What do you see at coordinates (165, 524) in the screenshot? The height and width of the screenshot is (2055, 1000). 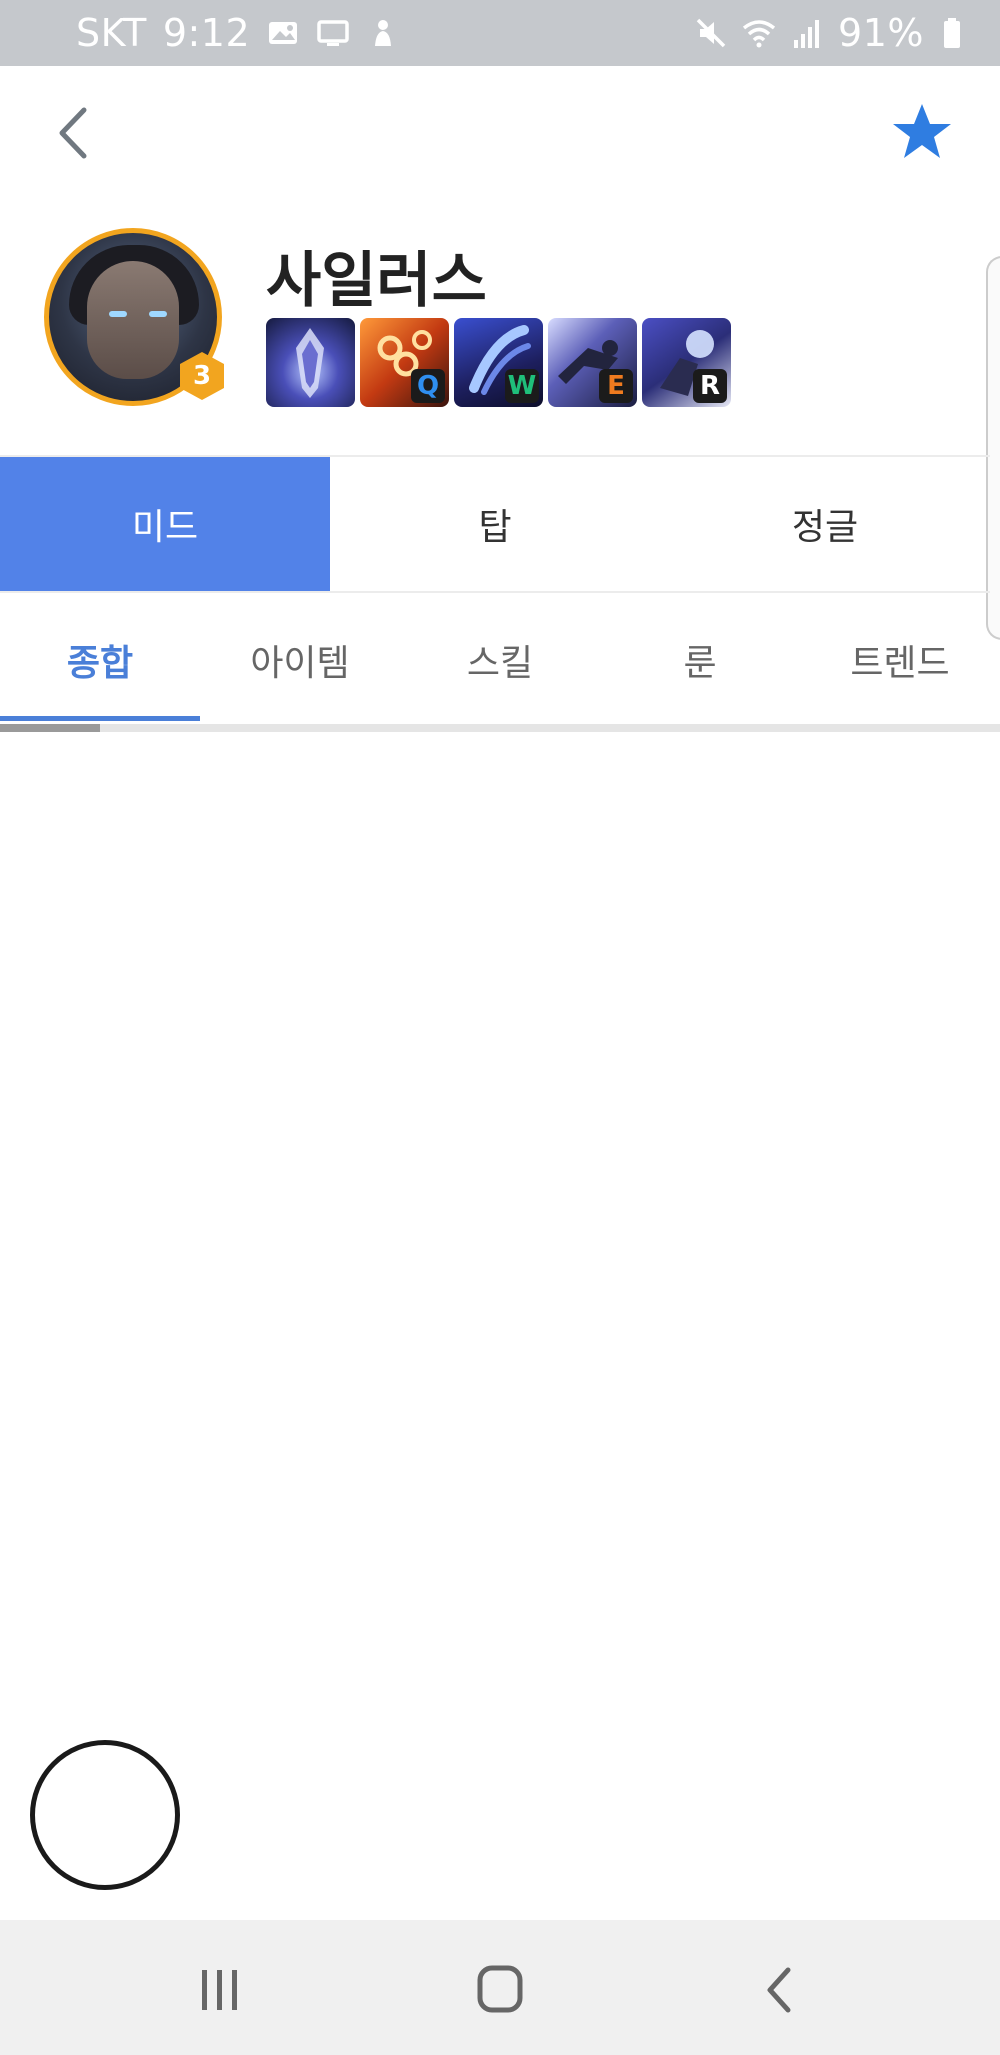 I see `tab-mid: 미드` at bounding box center [165, 524].